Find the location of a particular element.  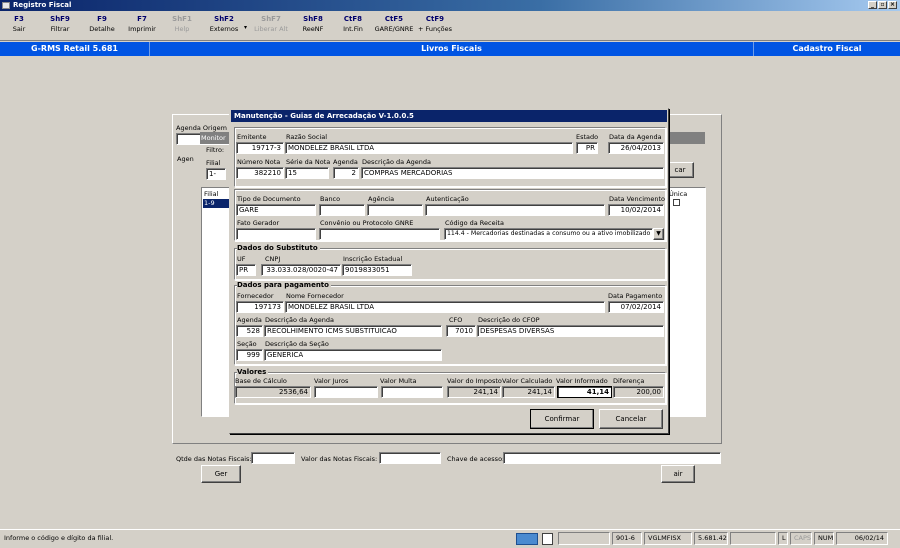

inscricao-estadual-field: 9019833051 is located at coordinates (377, 270).